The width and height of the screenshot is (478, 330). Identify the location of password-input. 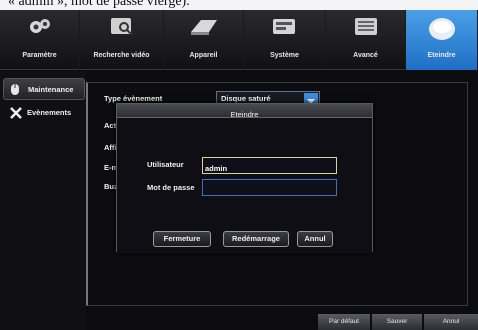
(269, 190).